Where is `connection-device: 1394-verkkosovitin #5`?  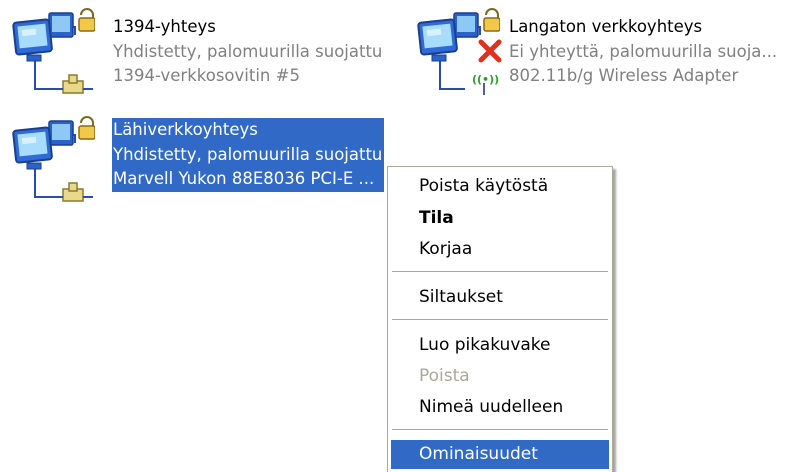 connection-device: 1394-verkkosovitin #5 is located at coordinates (206, 75).